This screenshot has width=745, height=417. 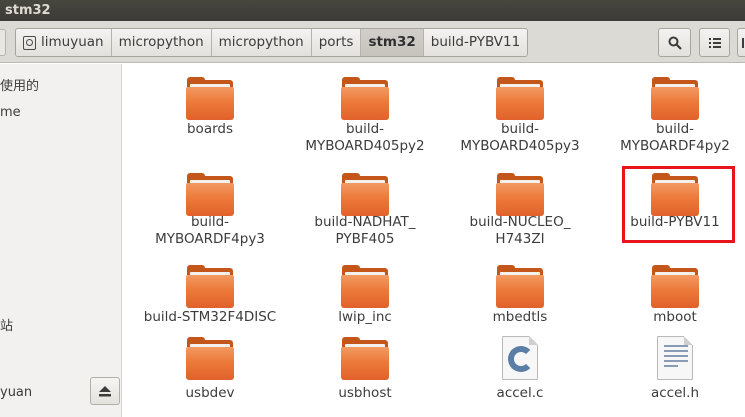 I want to click on file-name-label: mbedtls, so click(x=520, y=317).